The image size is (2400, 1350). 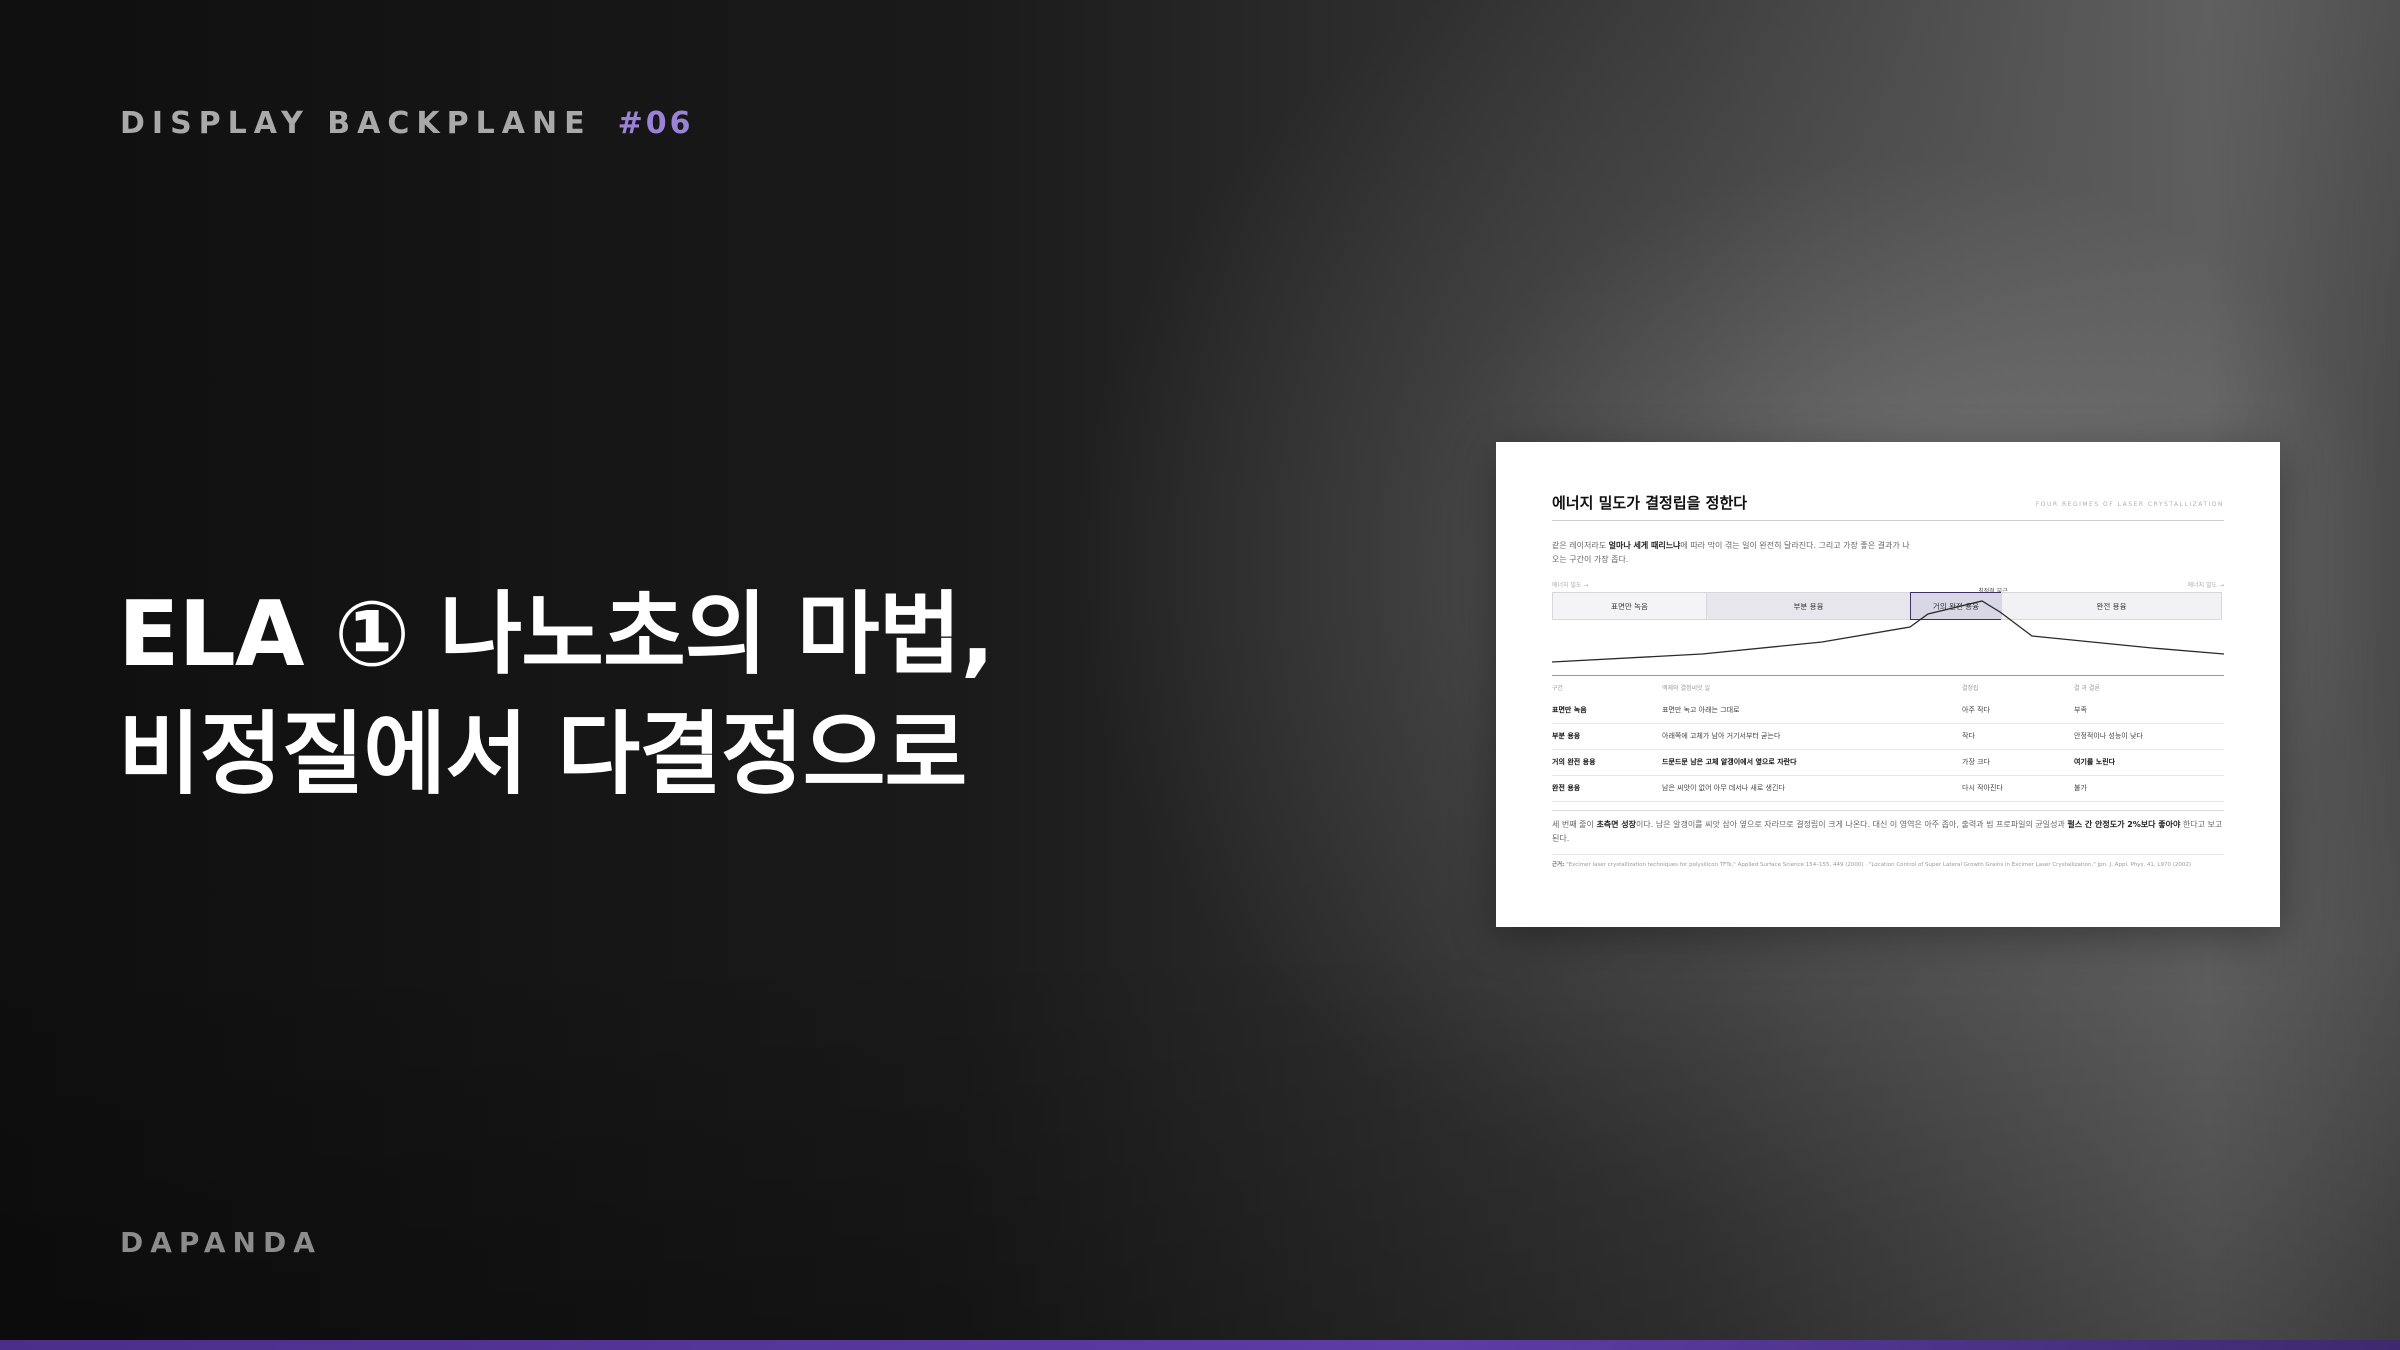 What do you see at coordinates (221, 1242) in the screenshot?
I see `brand-label: DAPANDA` at bounding box center [221, 1242].